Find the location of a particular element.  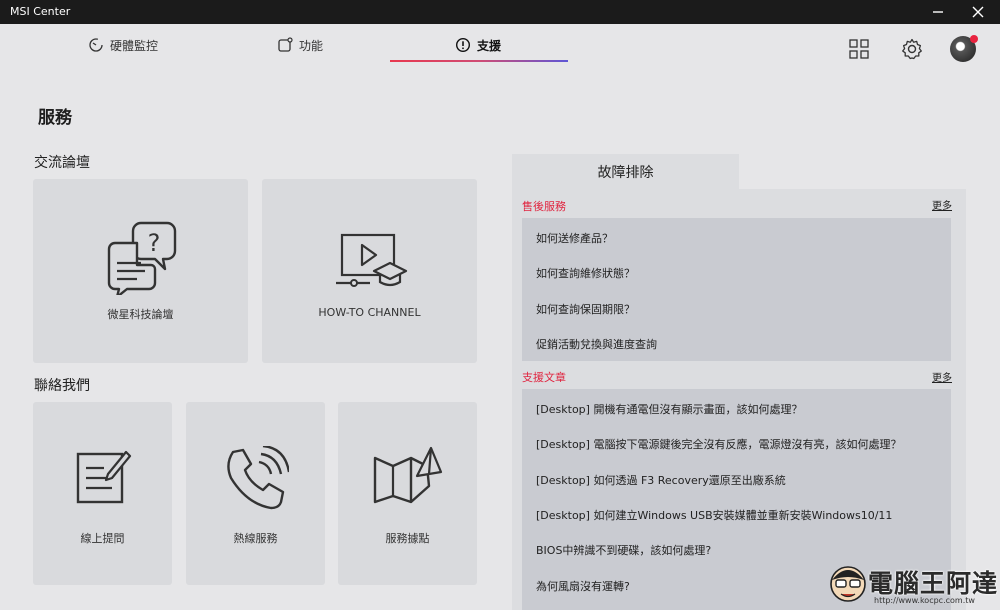

card-label: 熱線服務 is located at coordinates (255, 538).